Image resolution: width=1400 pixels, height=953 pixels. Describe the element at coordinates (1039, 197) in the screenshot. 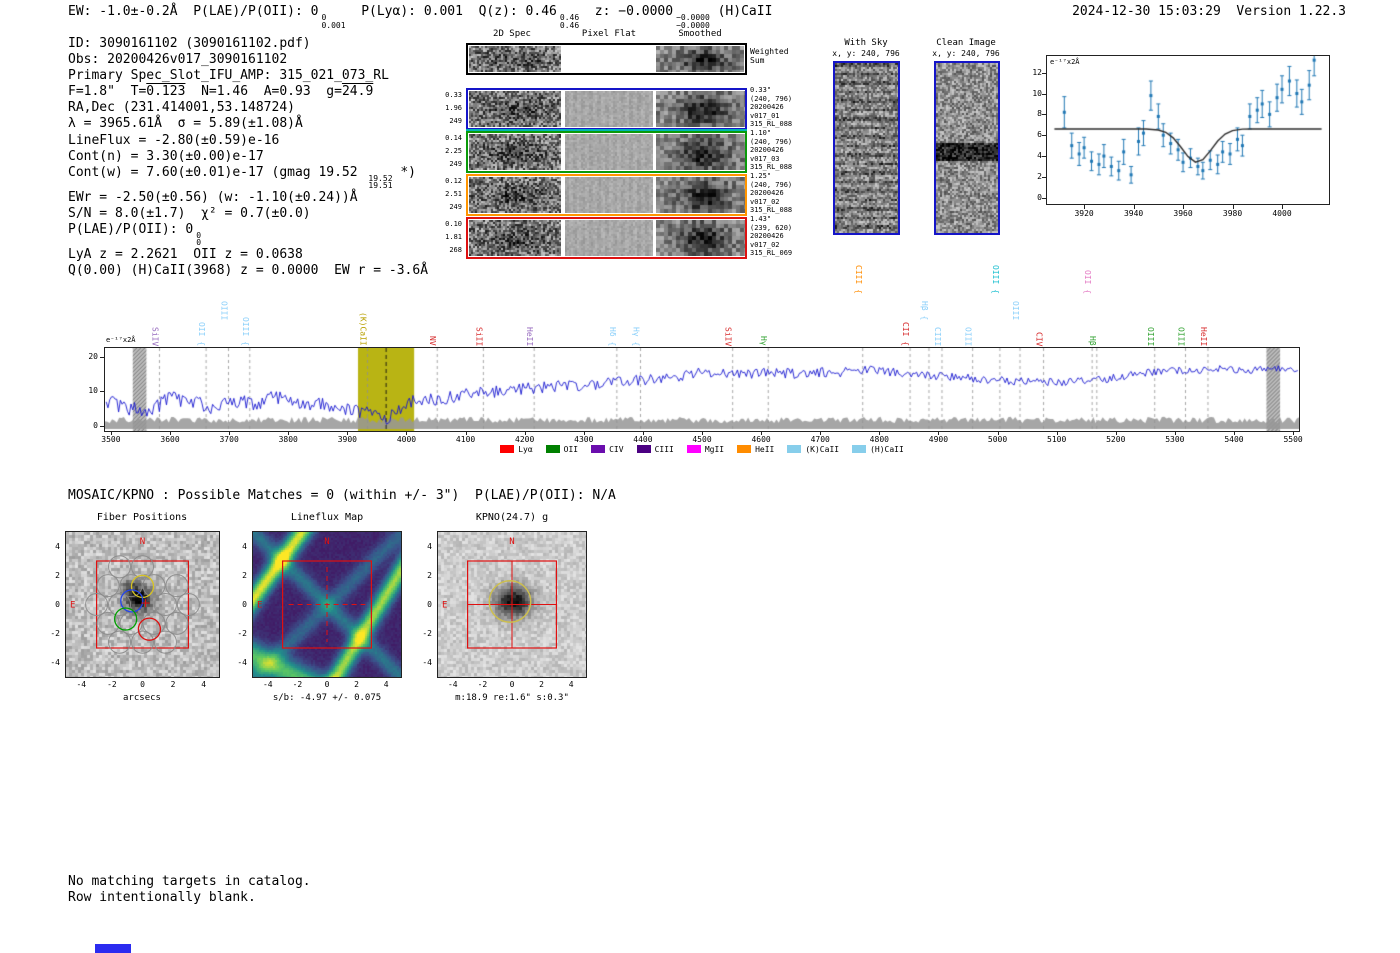

I see `fit-y-tick-label: 0` at that location.